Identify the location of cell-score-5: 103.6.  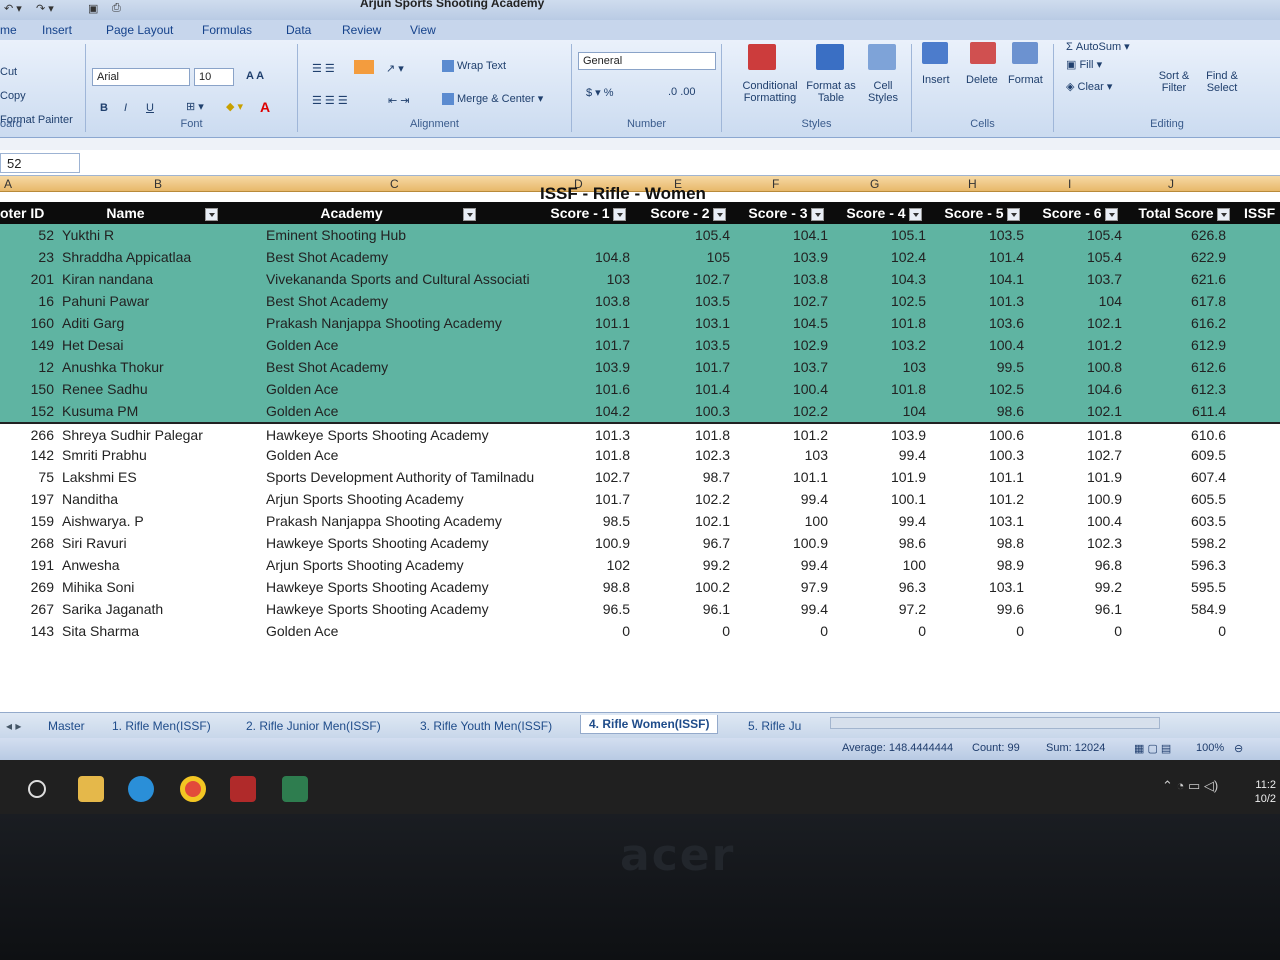
(979, 323).